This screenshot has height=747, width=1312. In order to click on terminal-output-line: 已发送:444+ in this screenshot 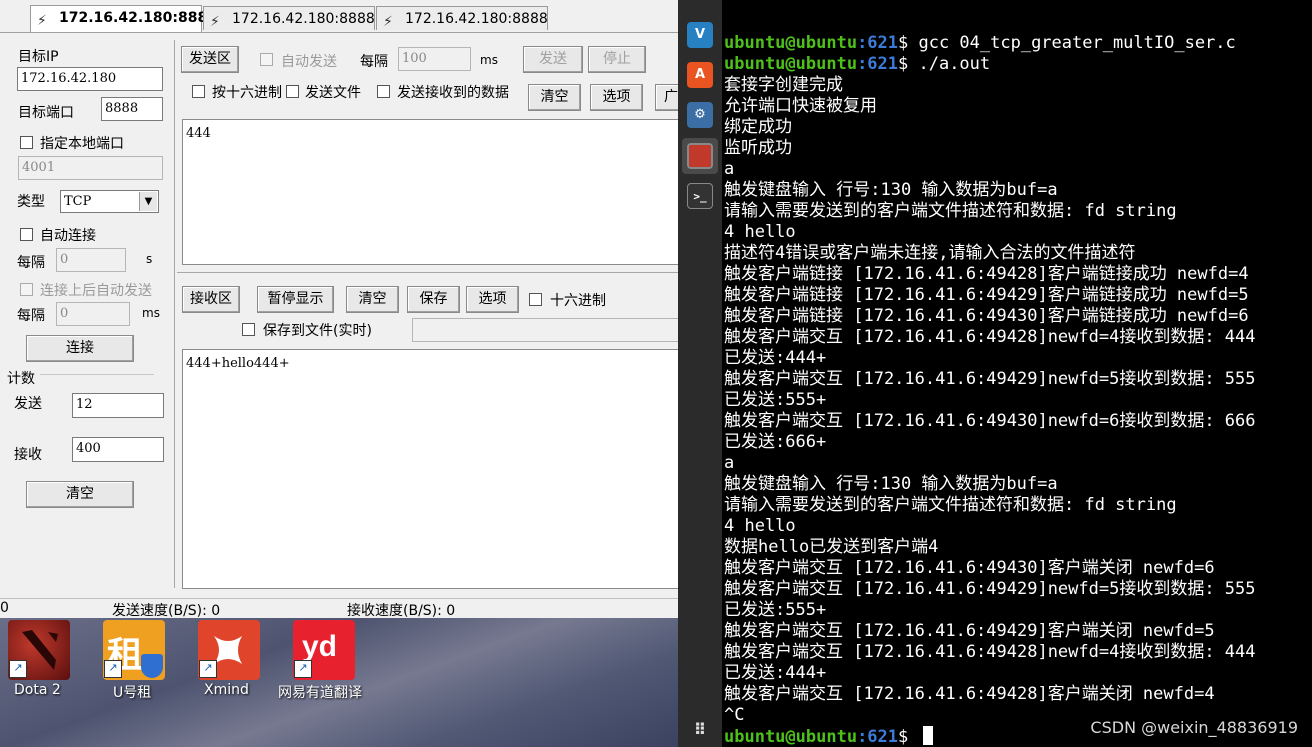, I will do `click(775, 673)`.